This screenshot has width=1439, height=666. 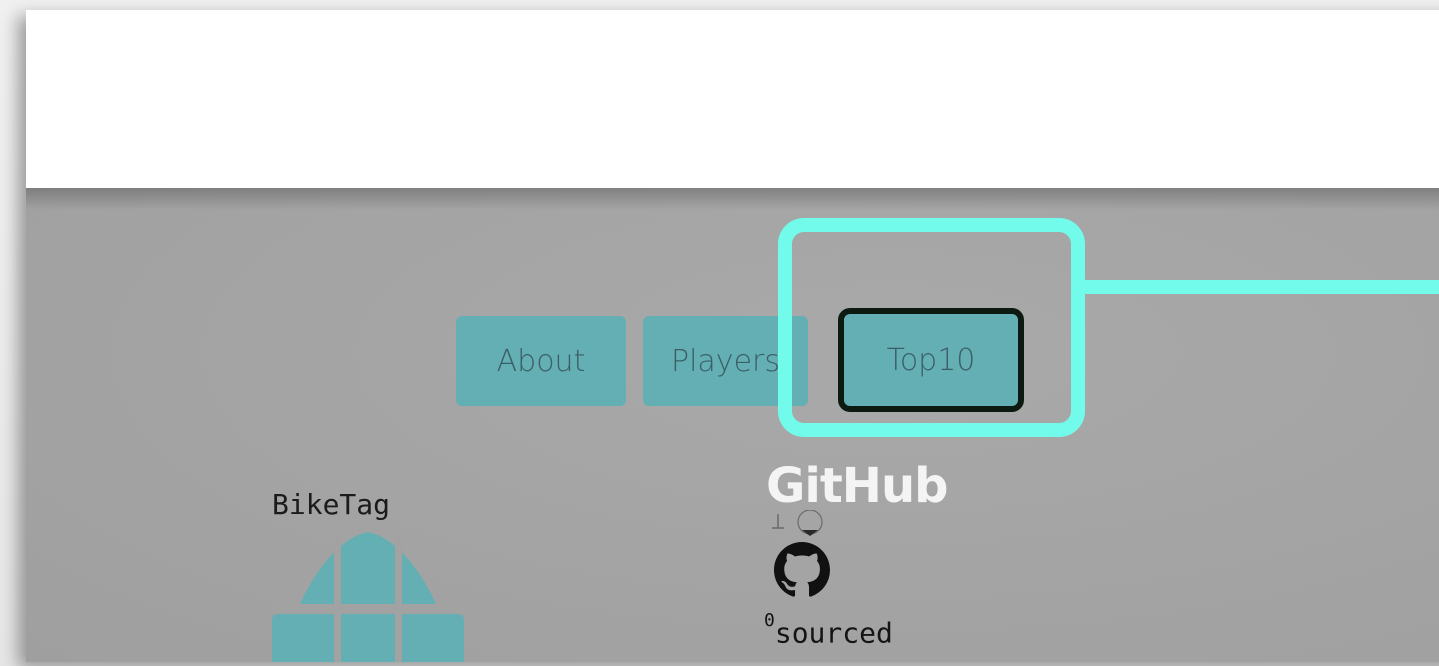 I want to click on sourced-label: 0sourced, so click(x=828, y=630).